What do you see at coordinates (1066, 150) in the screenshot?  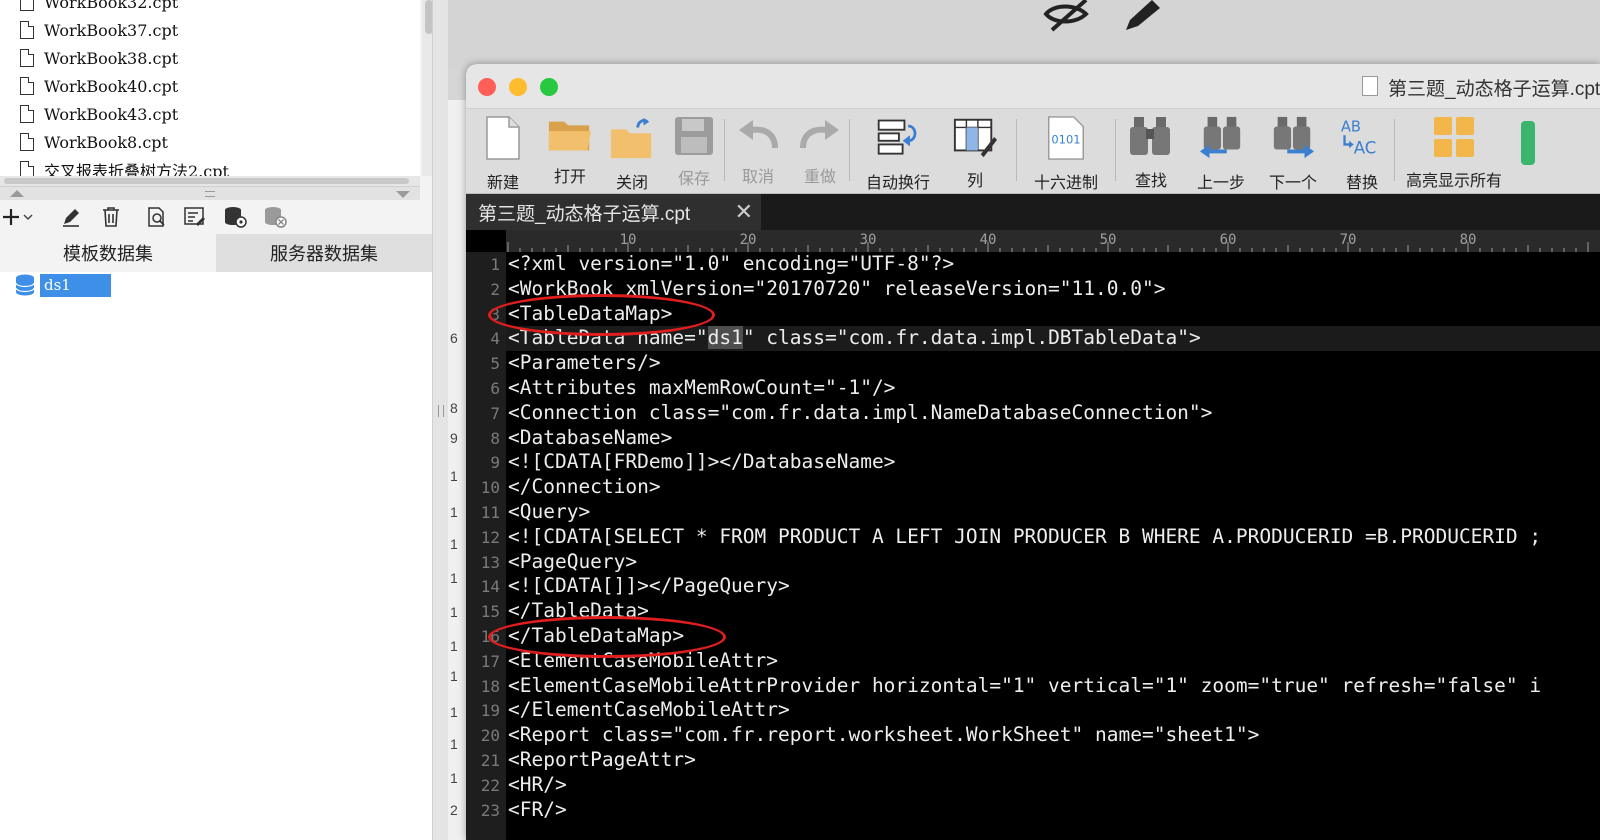 I see `hex-button: 0101 十六进制` at bounding box center [1066, 150].